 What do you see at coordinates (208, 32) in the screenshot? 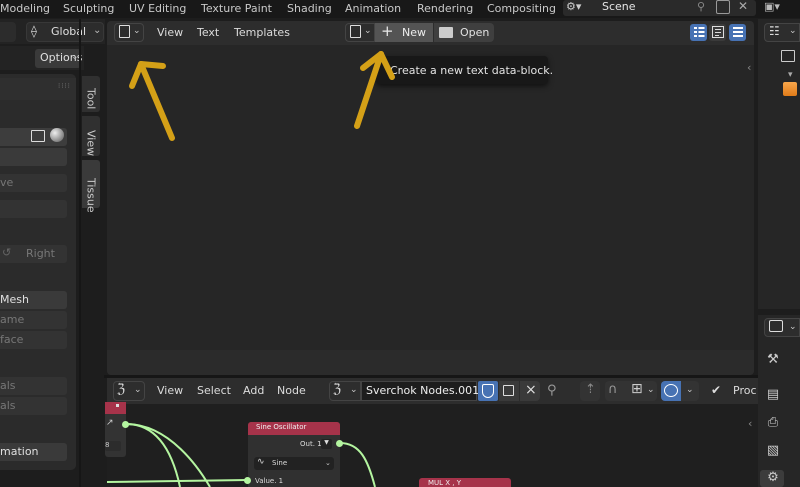
I see `menu-text: Text` at bounding box center [208, 32].